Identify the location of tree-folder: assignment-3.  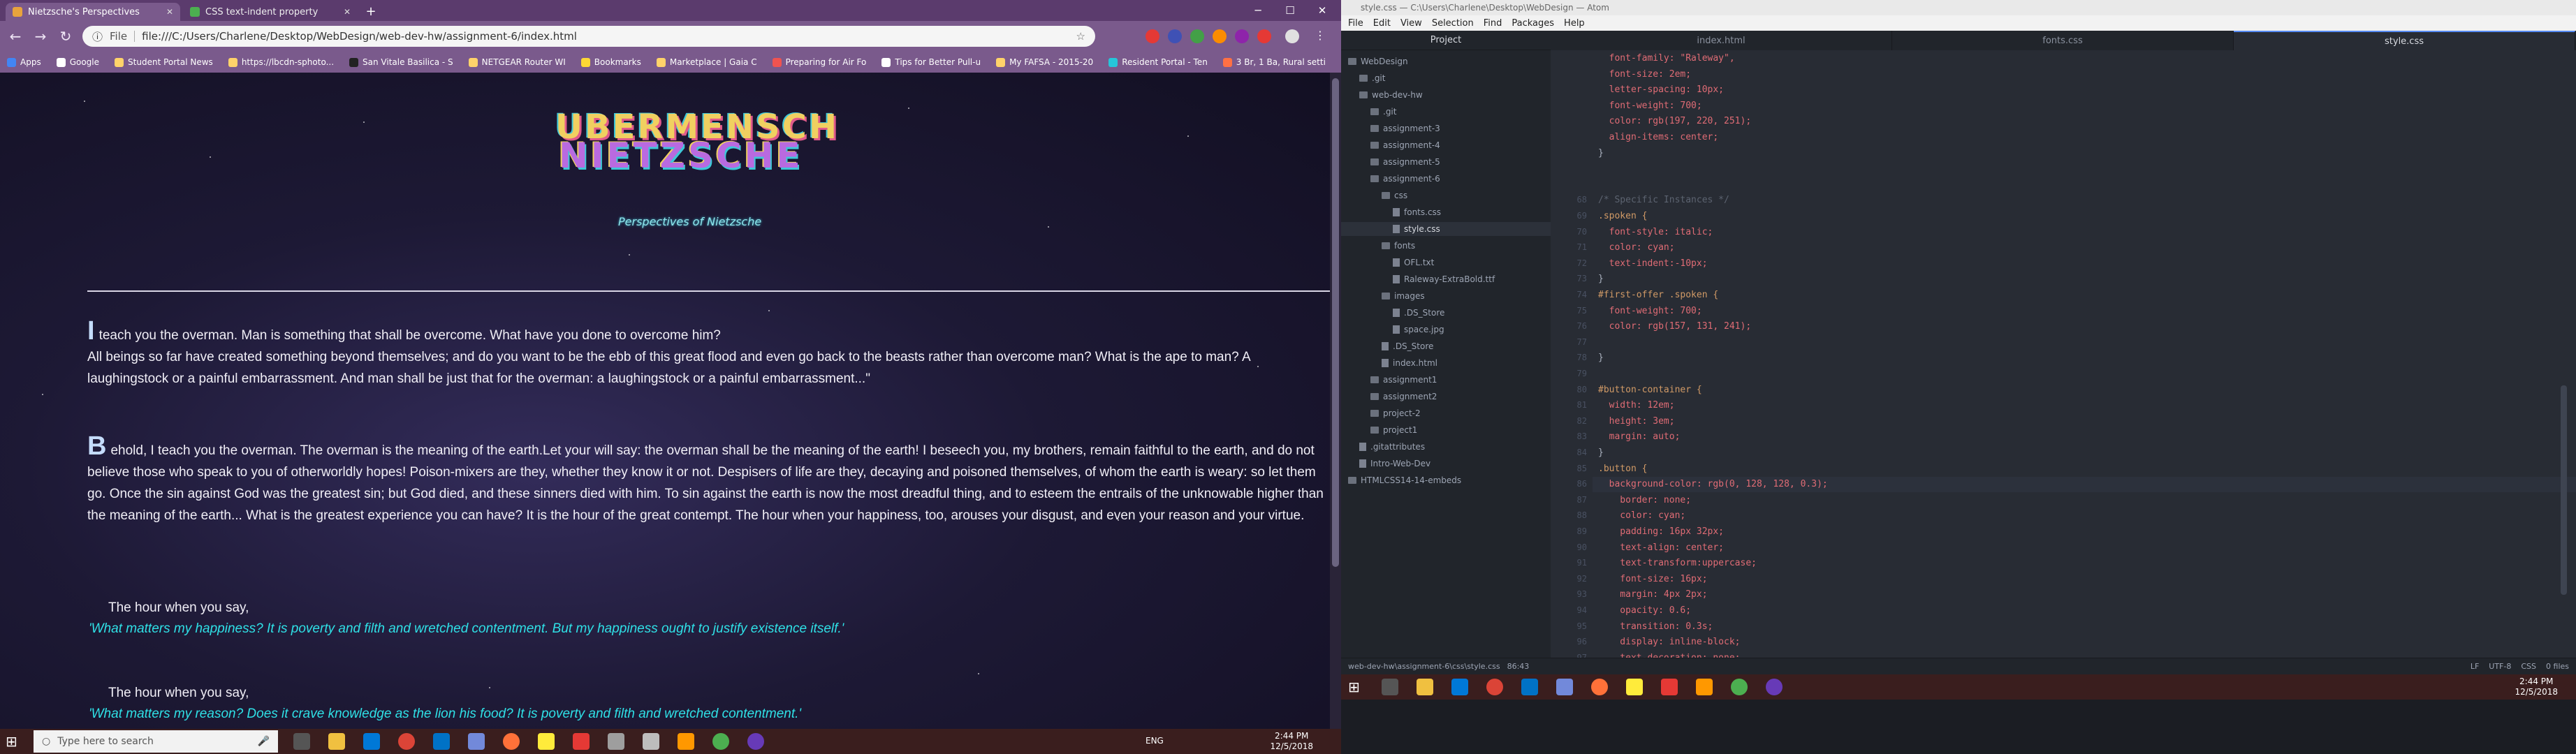
(1446, 128).